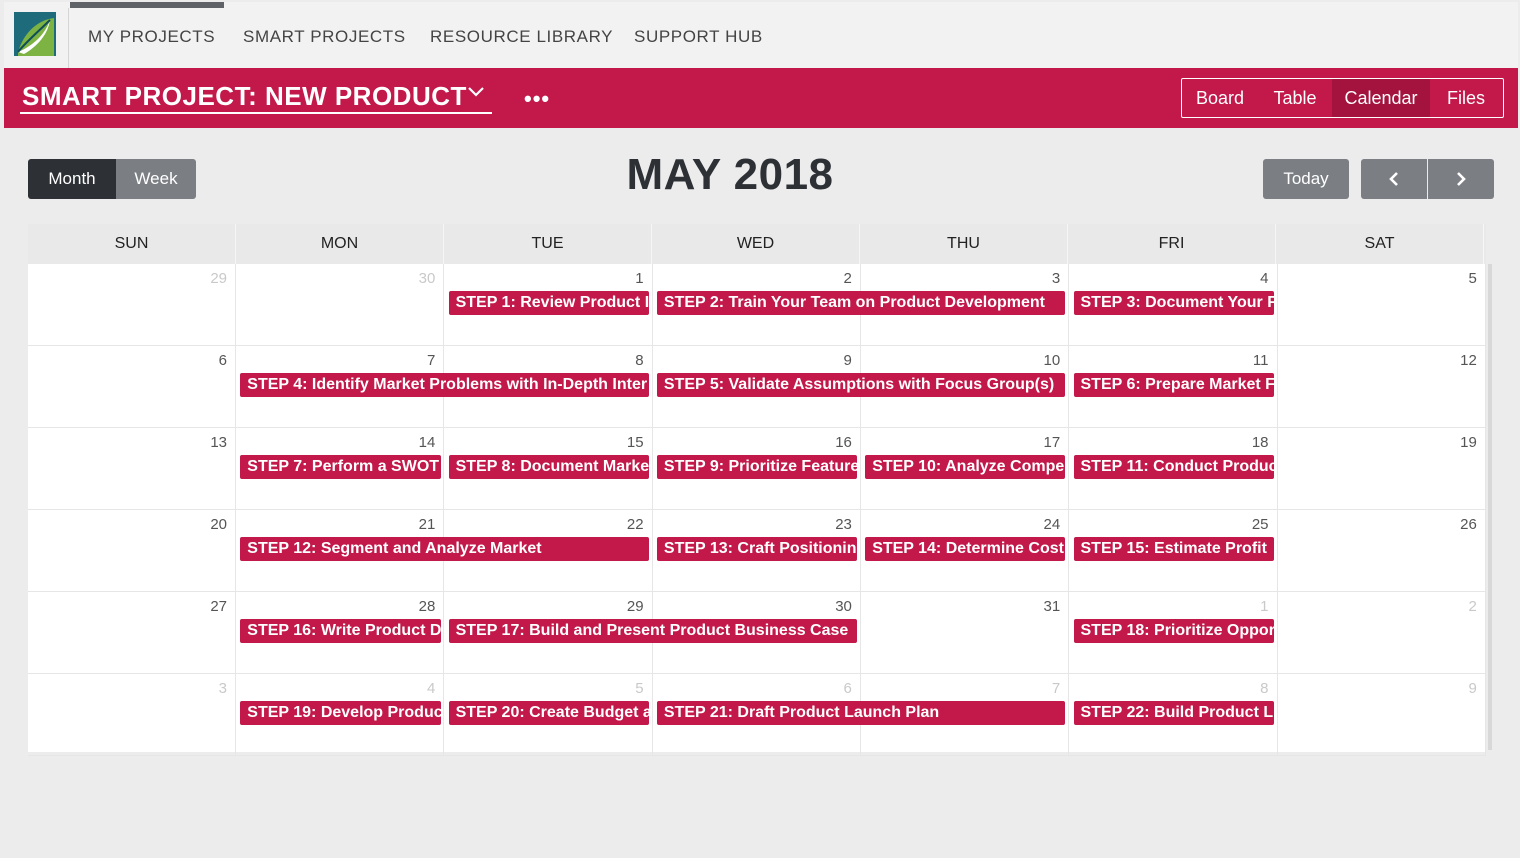 This screenshot has width=1520, height=858. I want to click on month-week-toggle: Month Week, so click(112, 179).